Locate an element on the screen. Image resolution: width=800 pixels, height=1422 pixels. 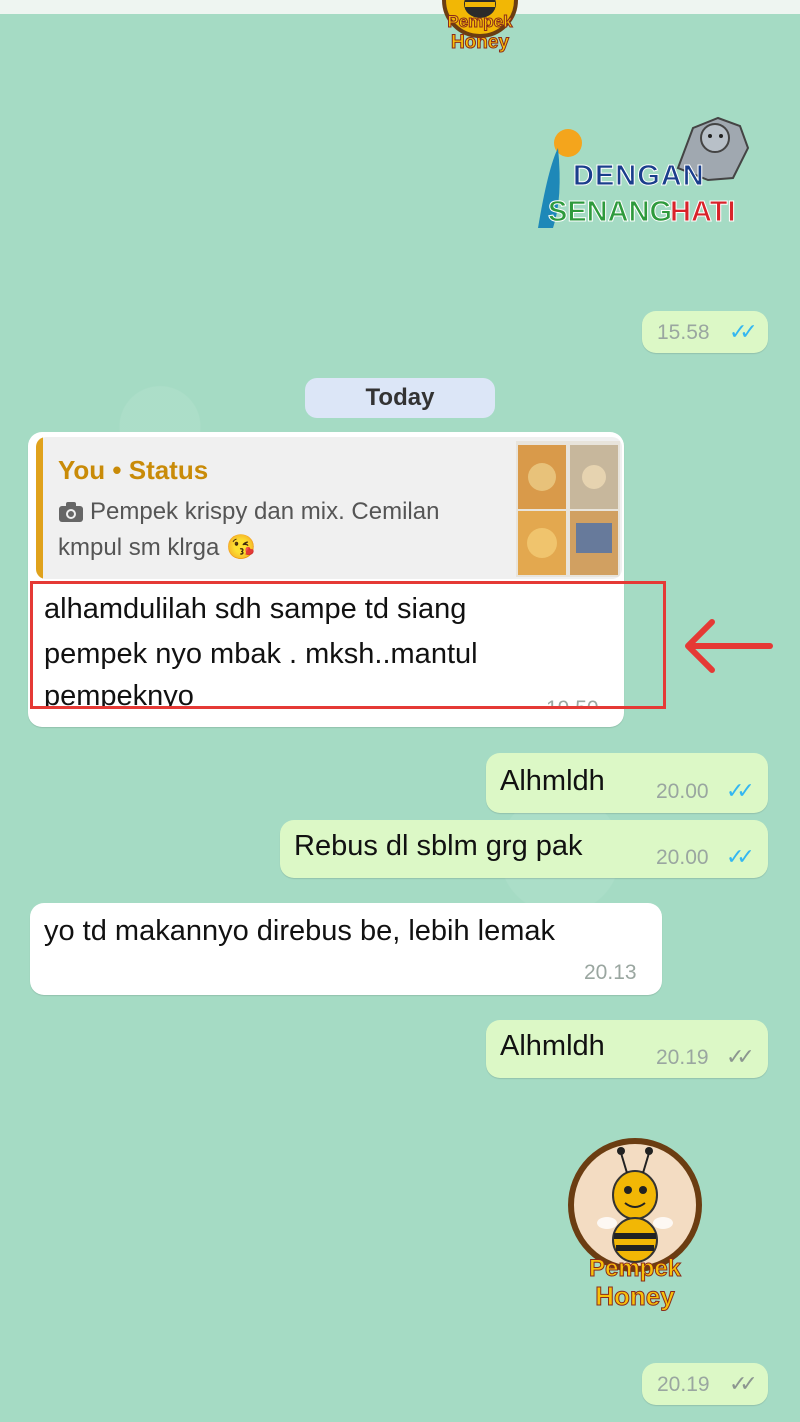
sticker-text-senang: SENANG is located at coordinates (610, 212).